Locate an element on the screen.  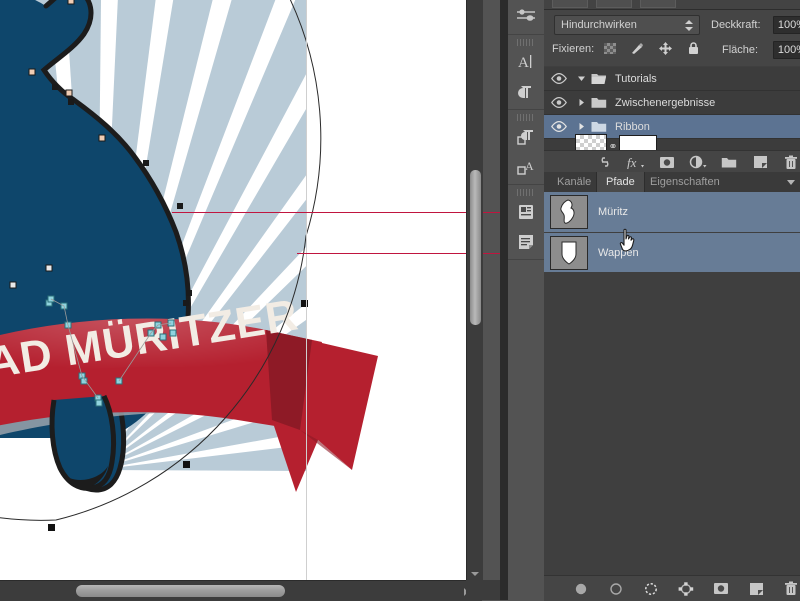
path-row-muritz: Müritz is located at coordinates (672, 212).